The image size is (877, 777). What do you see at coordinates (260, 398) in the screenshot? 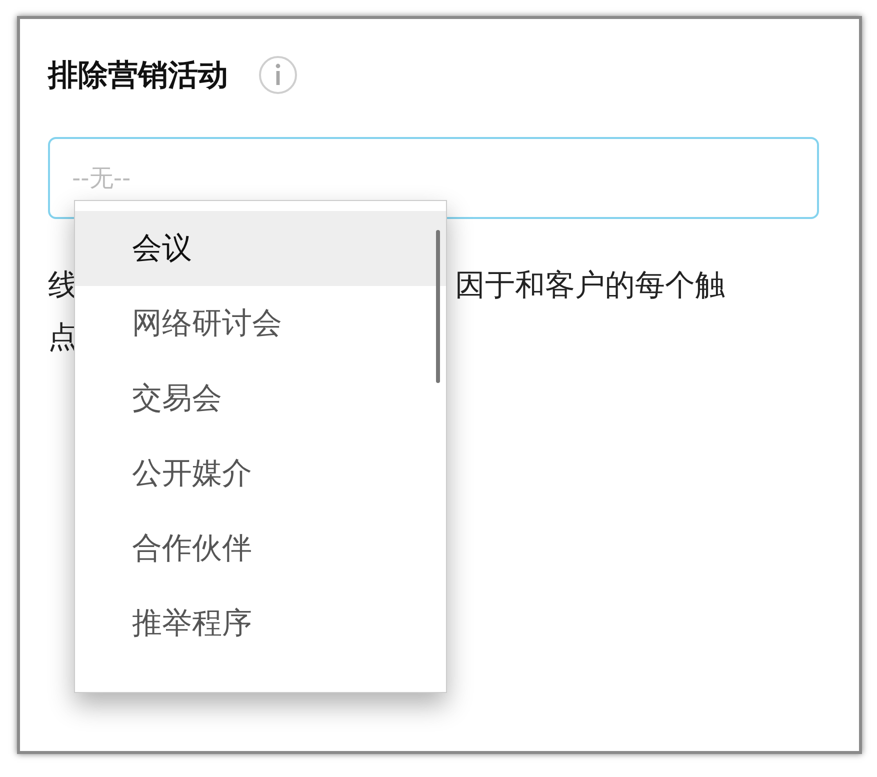
I see `dropdown-option: 交易会` at bounding box center [260, 398].